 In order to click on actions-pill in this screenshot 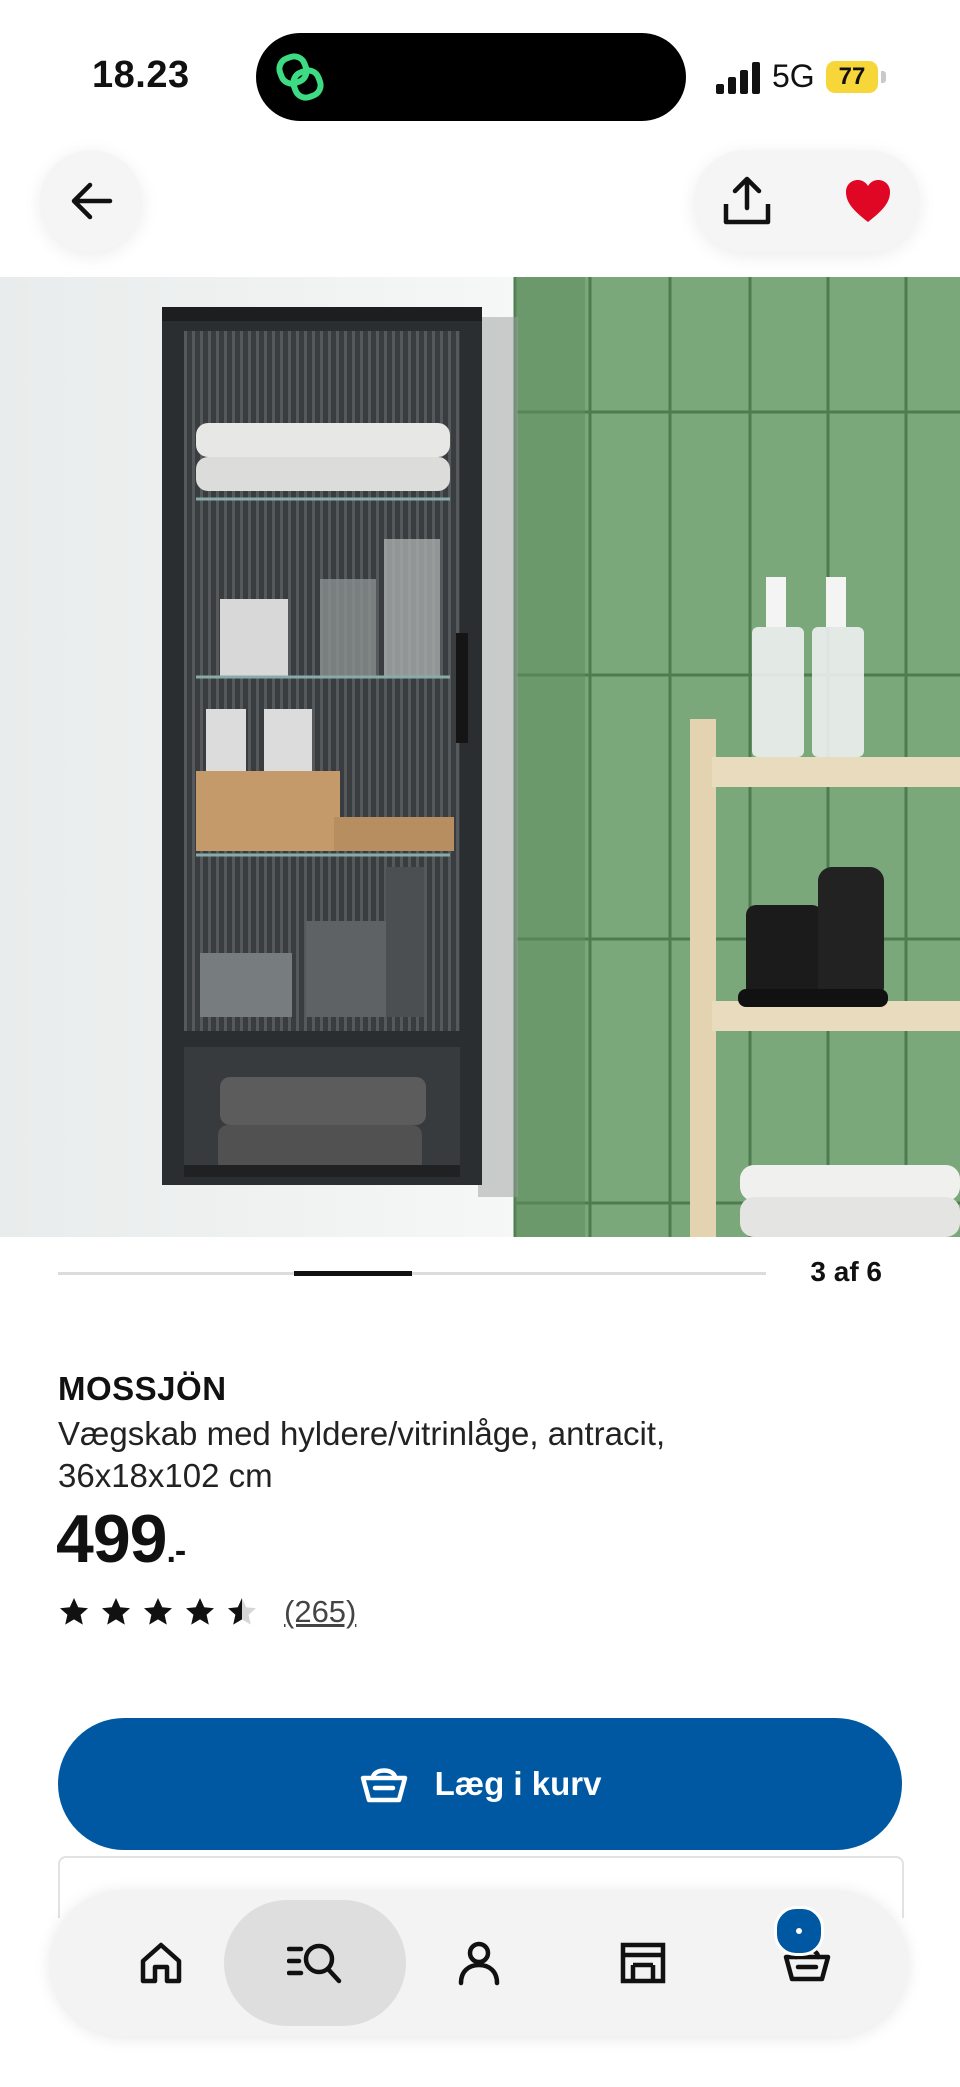, I will do `click(807, 201)`.